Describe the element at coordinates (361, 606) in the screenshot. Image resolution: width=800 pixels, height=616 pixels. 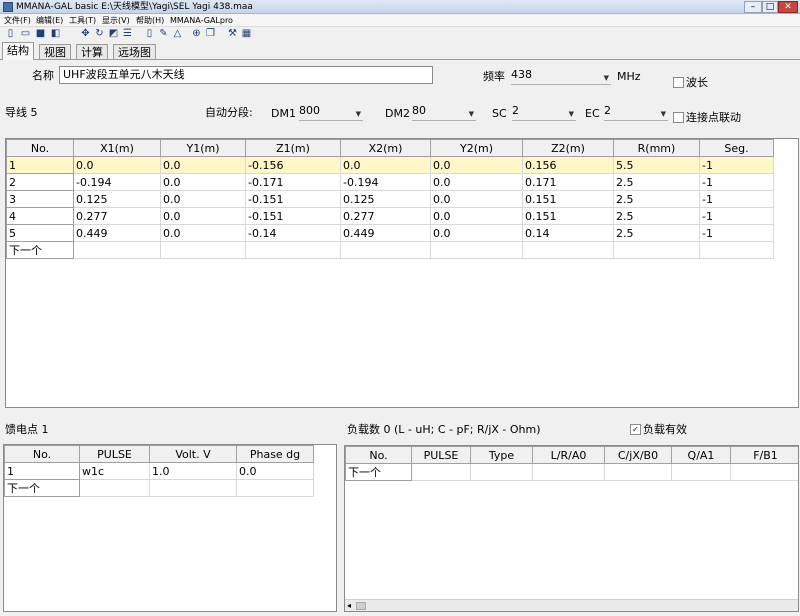
I see `scroll-thumb` at that location.